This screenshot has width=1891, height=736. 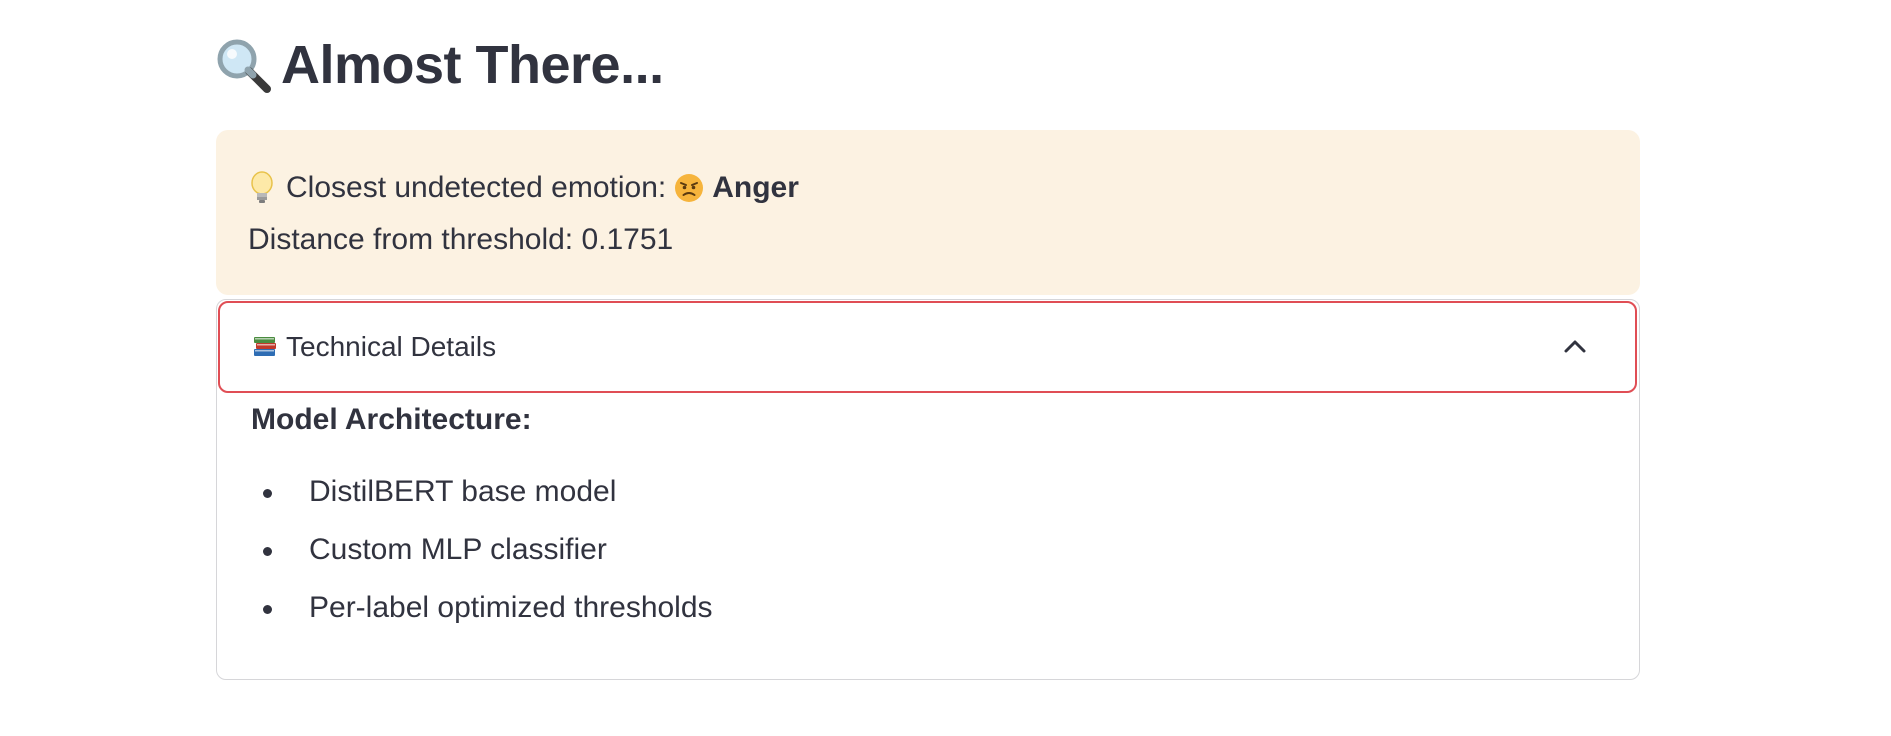 What do you see at coordinates (755, 187) in the screenshot?
I see `emotion-name: Anger` at bounding box center [755, 187].